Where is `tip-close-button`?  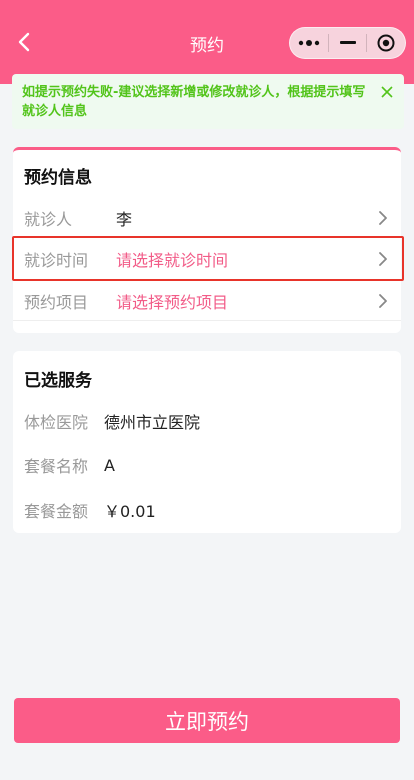 tip-close-button is located at coordinates (387, 92).